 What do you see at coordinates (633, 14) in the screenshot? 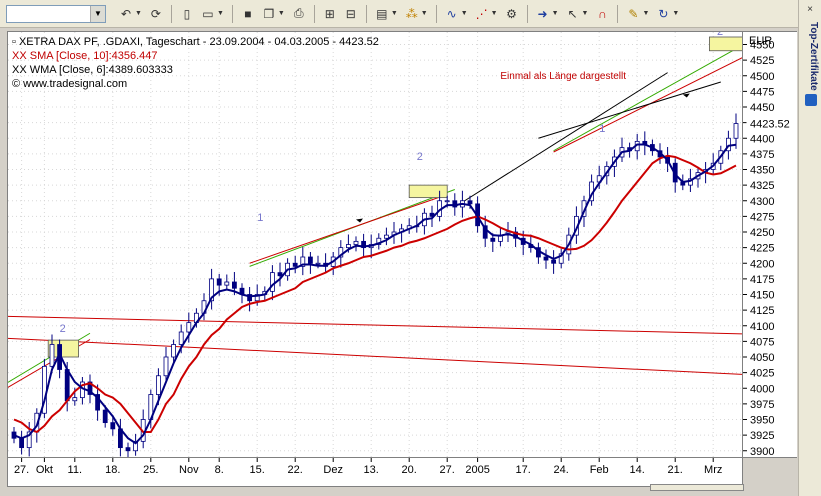
I see `note-icon: ✎` at bounding box center [633, 14].